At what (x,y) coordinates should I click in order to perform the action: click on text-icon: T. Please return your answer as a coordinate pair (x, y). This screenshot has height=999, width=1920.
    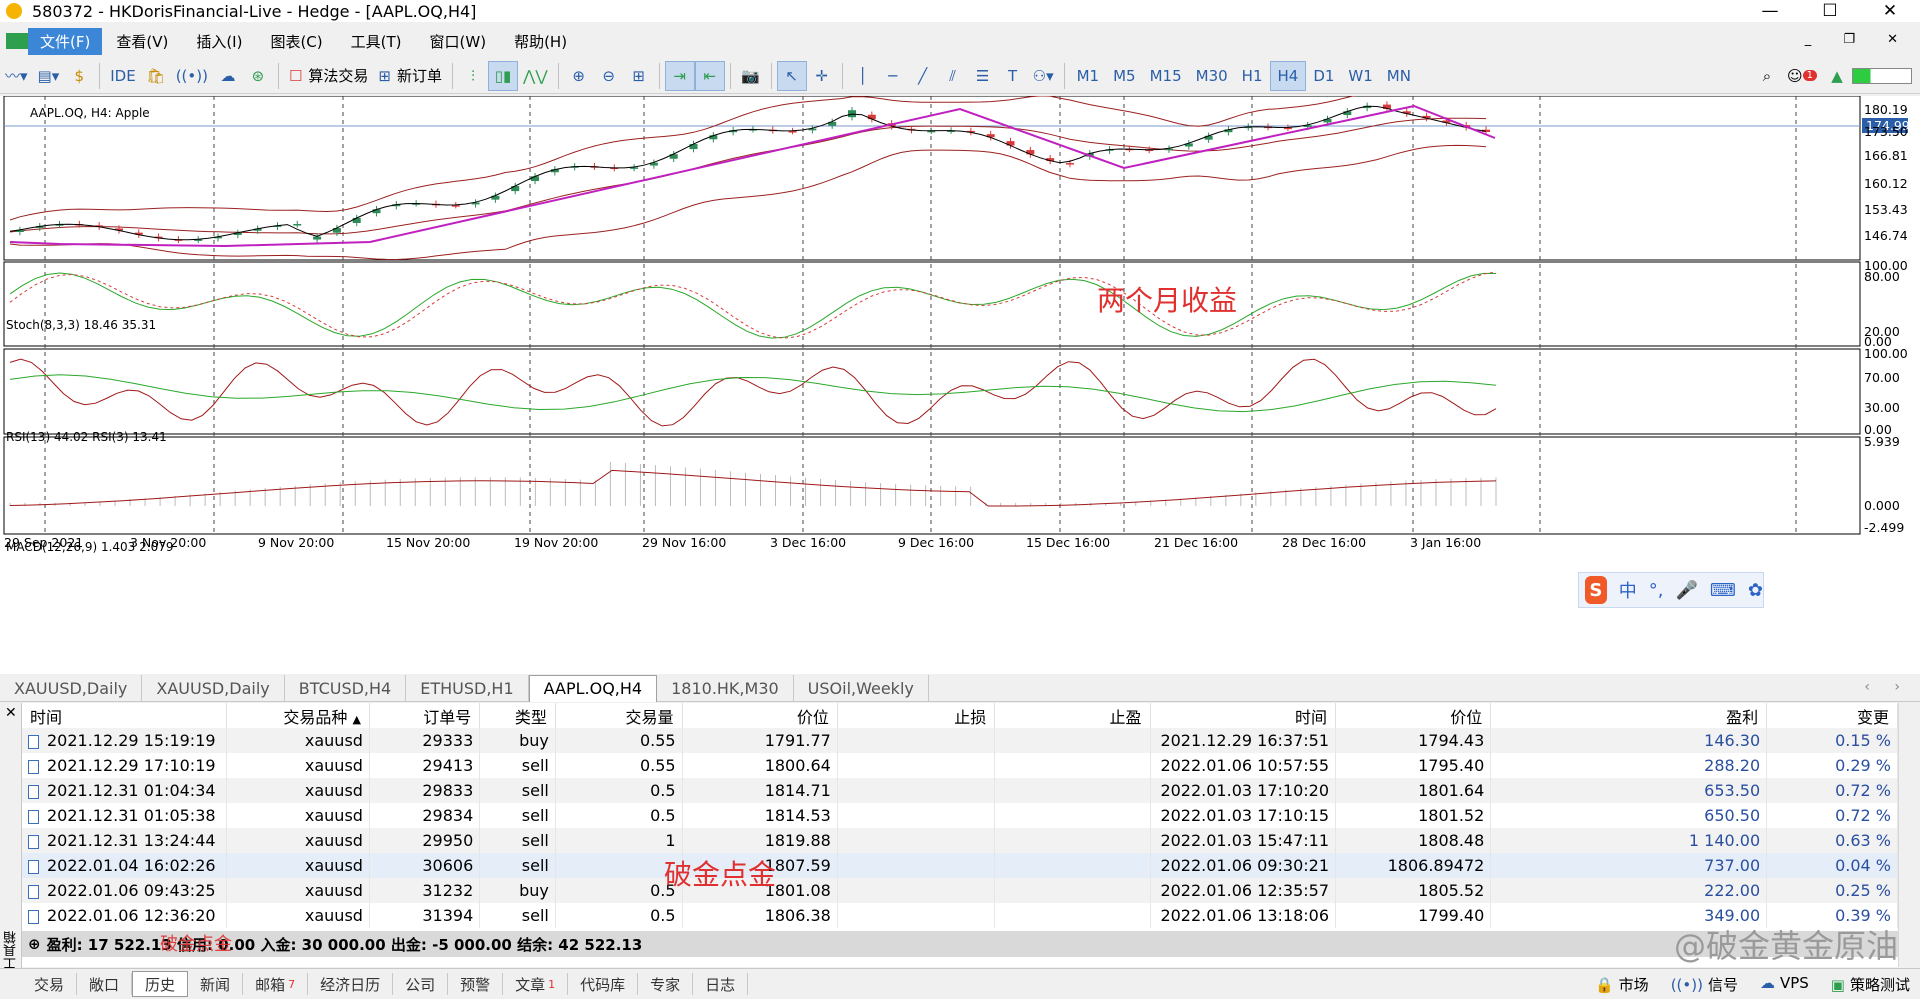
    Looking at the image, I should click on (1013, 76).